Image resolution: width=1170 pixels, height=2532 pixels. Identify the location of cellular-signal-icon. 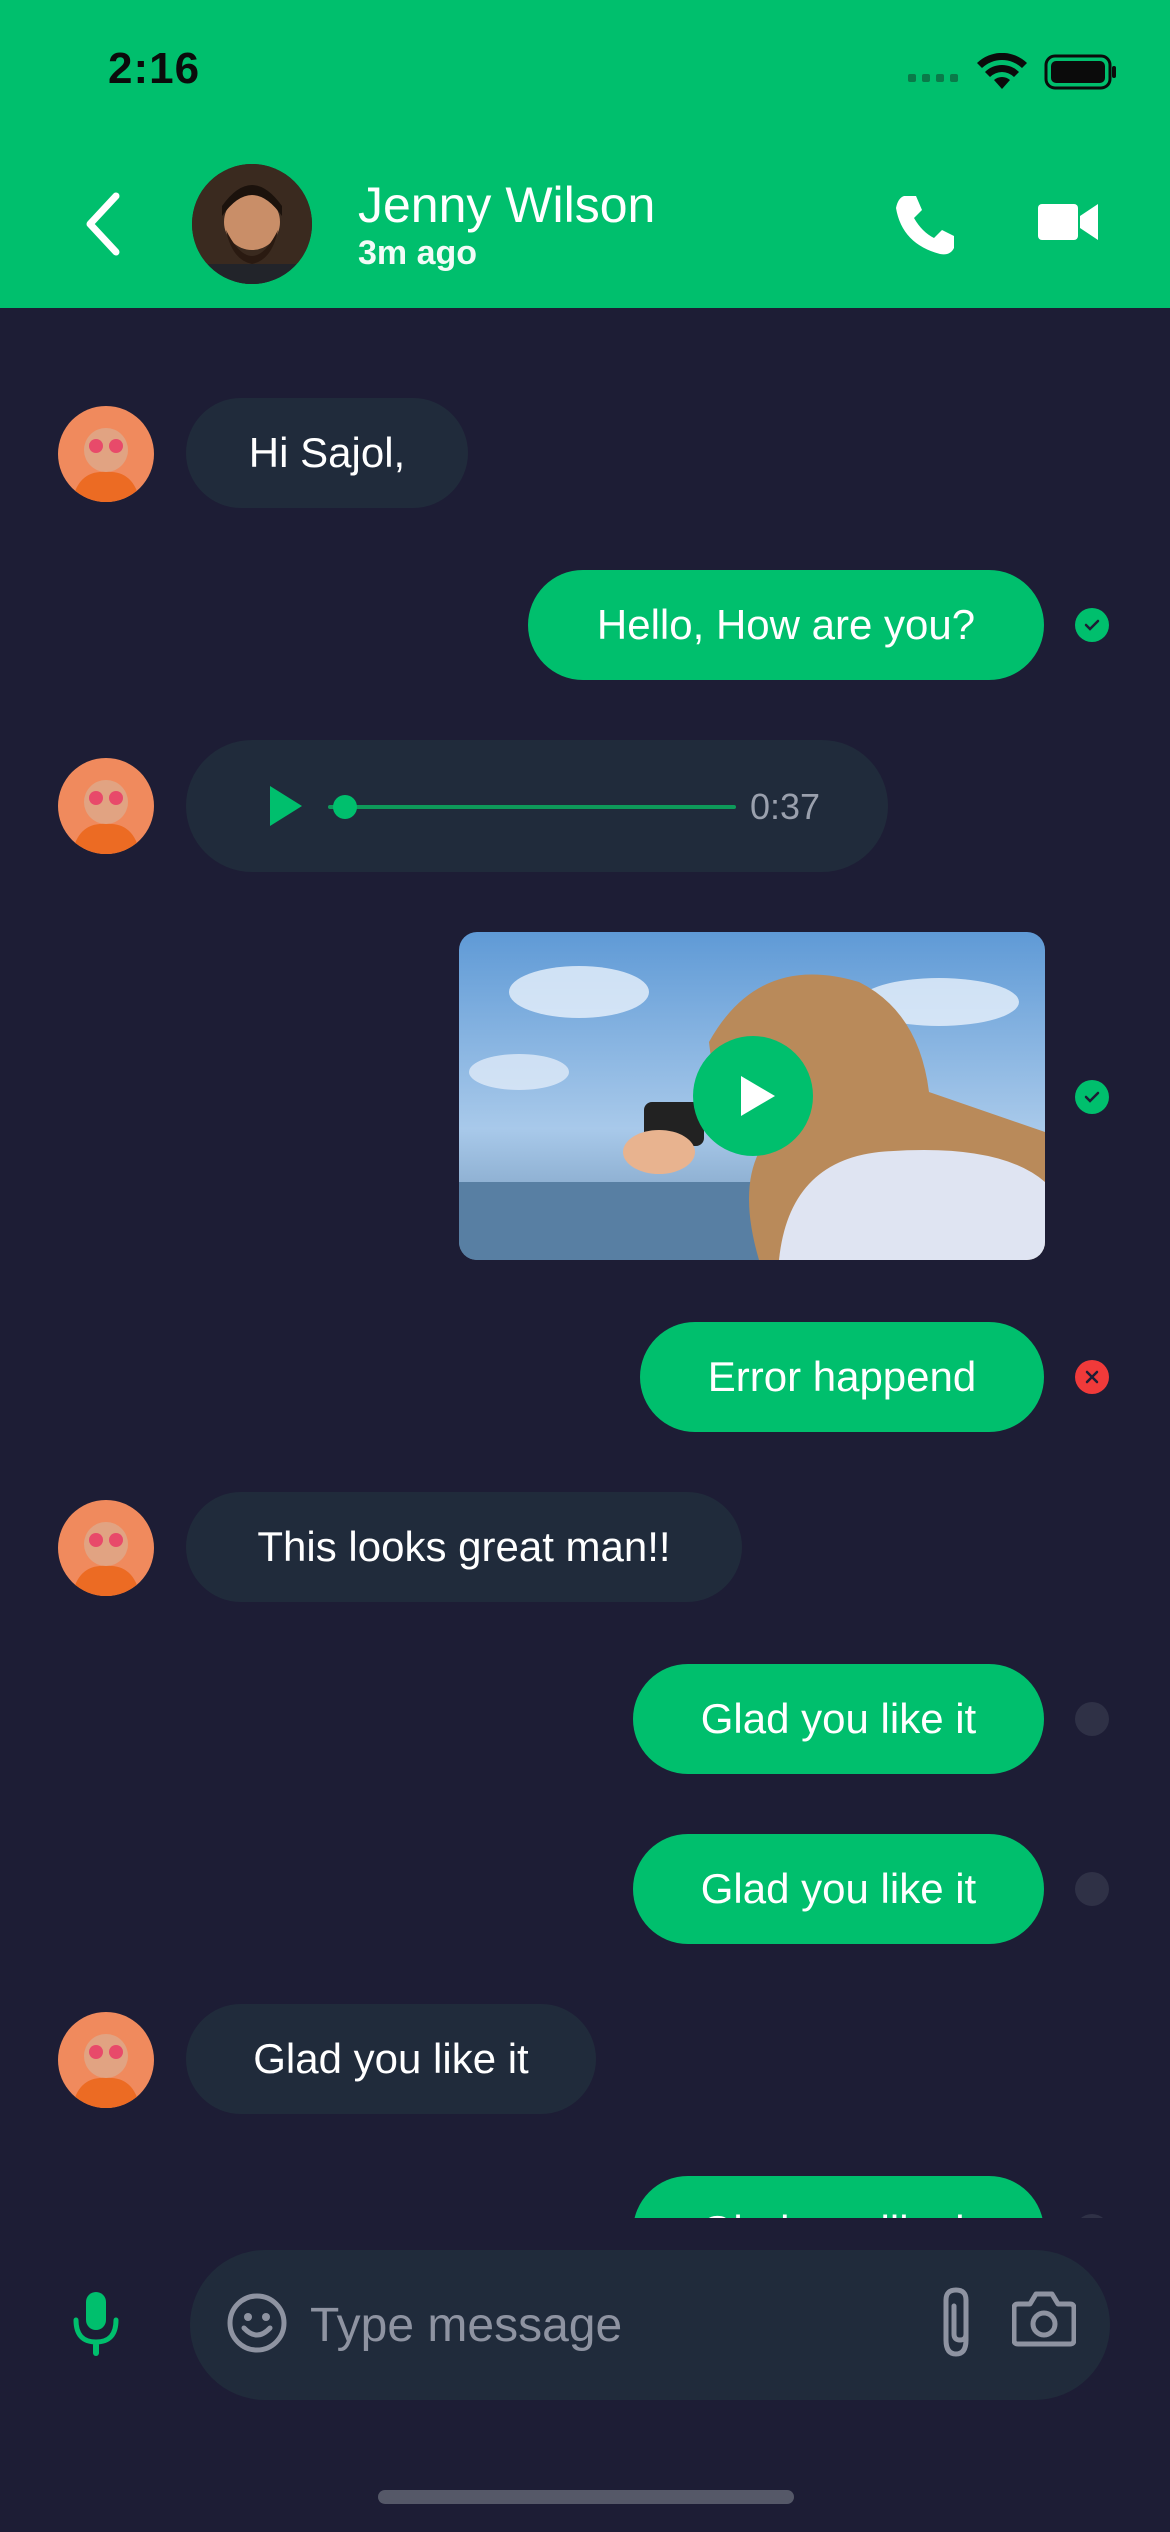
(933, 78).